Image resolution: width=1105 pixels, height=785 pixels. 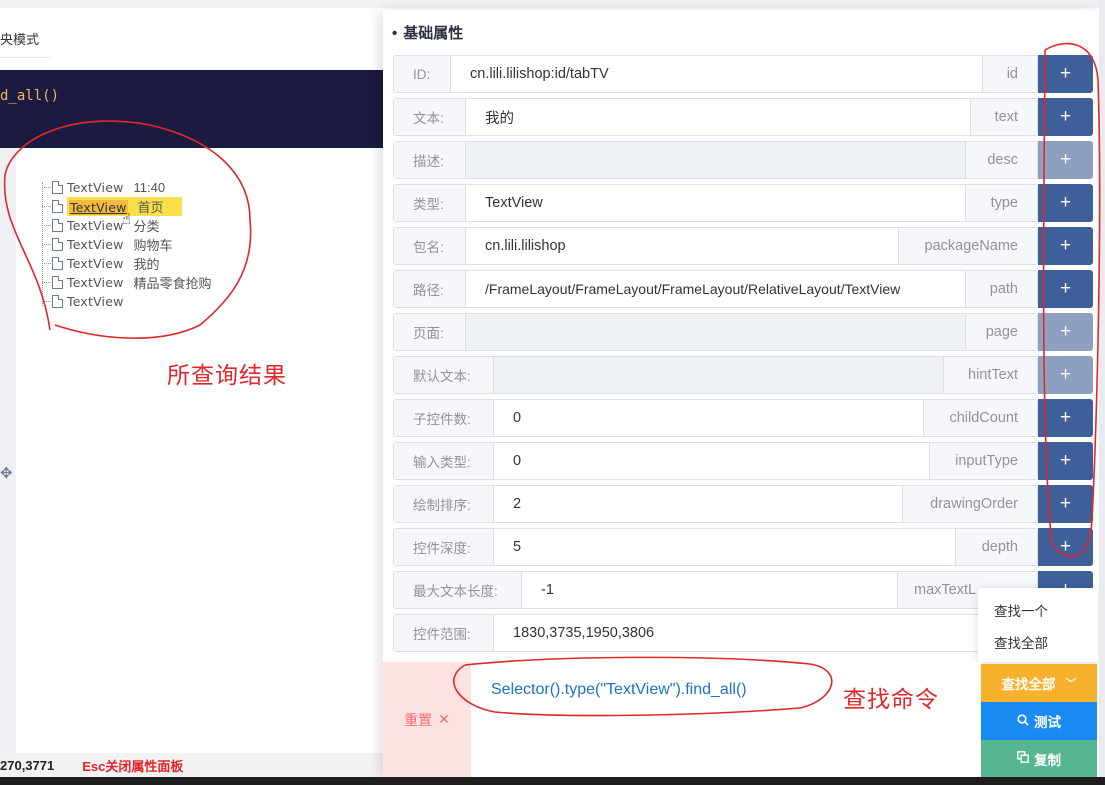 I want to click on copy-button: 复制, so click(x=1039, y=758).